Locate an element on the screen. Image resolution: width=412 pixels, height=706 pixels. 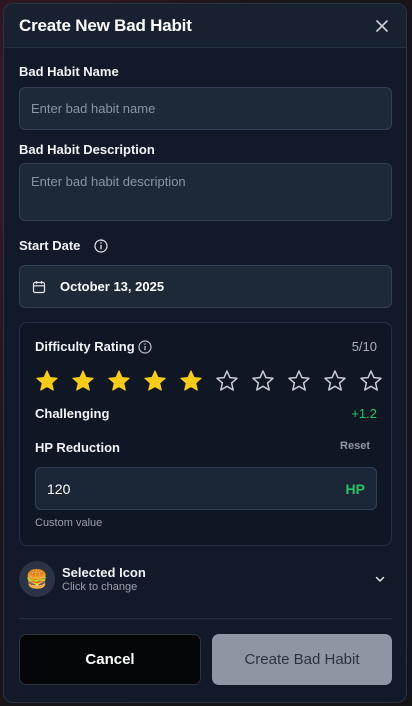
difficulty-level-label: Challenging is located at coordinates (72, 413).